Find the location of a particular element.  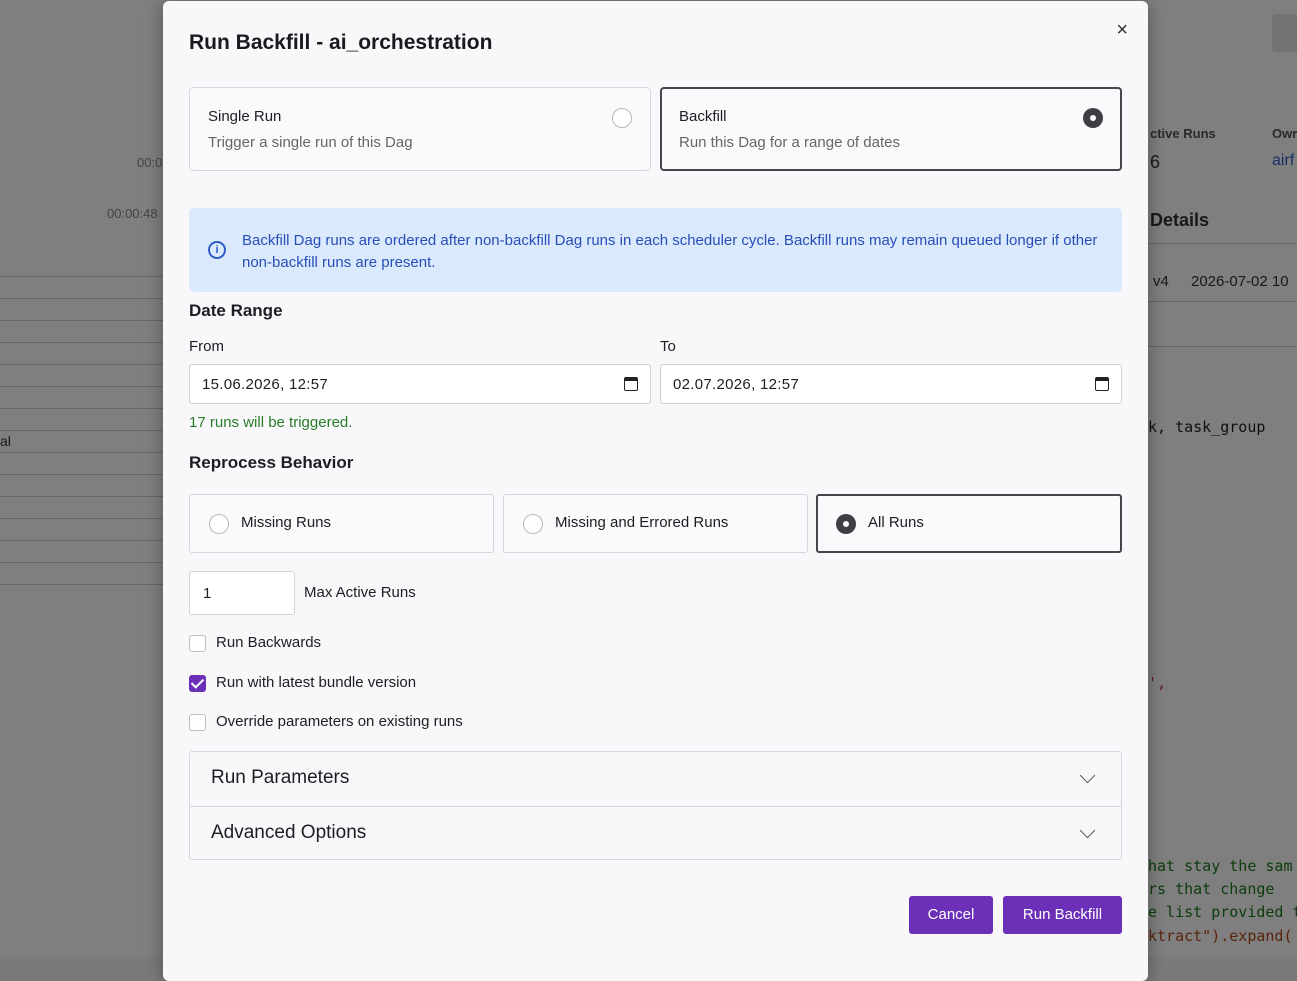

single-run-title: Single Run is located at coordinates (245, 116).